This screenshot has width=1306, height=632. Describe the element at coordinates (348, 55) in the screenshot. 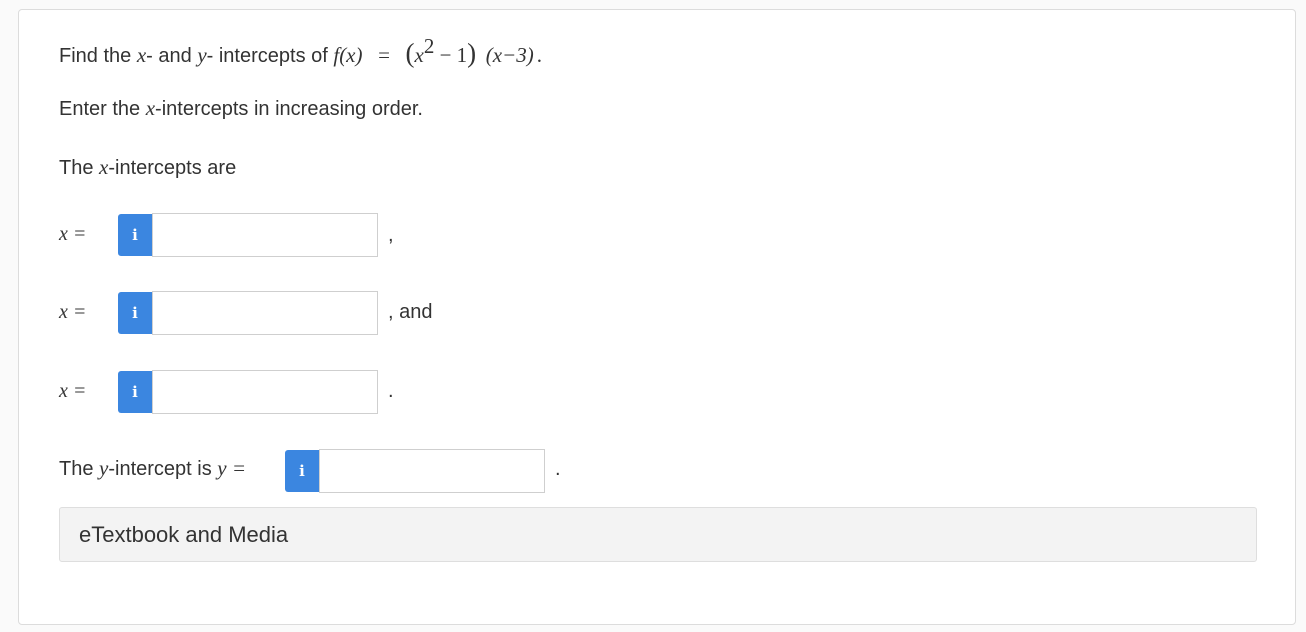

I see `function-lhs: f(x)` at that location.